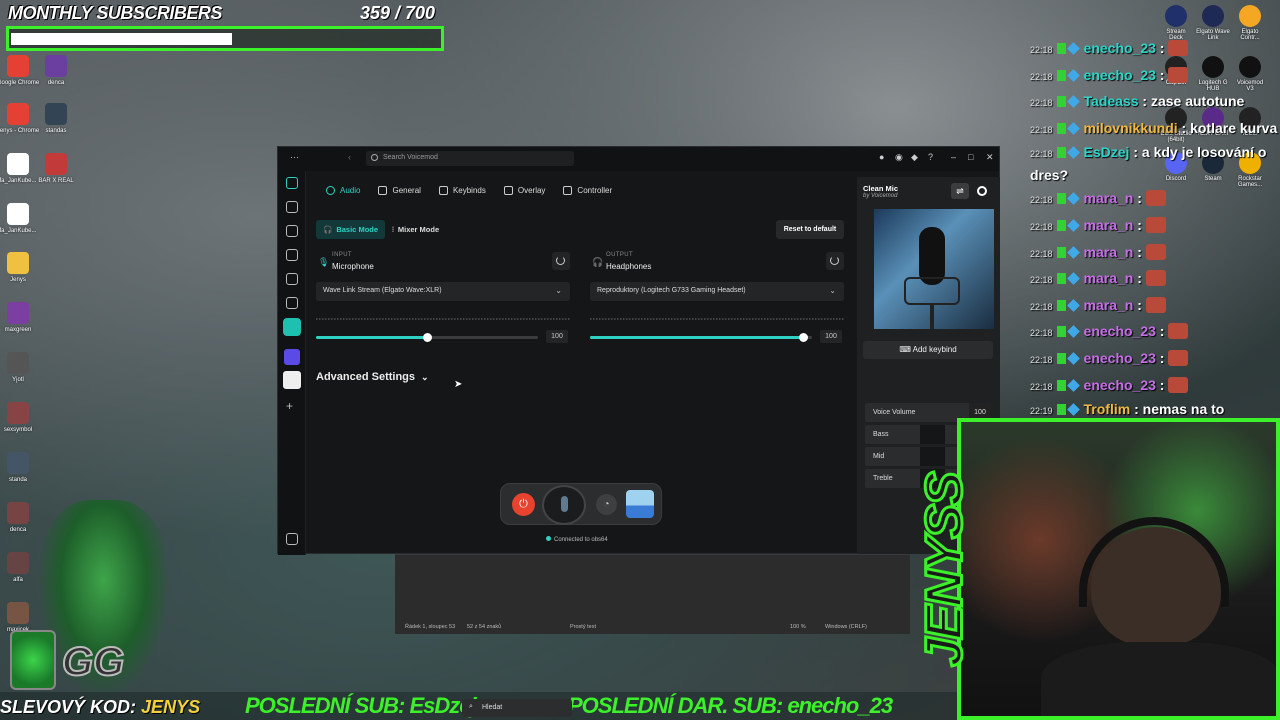 Image resolution: width=1280 pixels, height=720 pixels. I want to click on voice-changer-icon, so click(292, 231).